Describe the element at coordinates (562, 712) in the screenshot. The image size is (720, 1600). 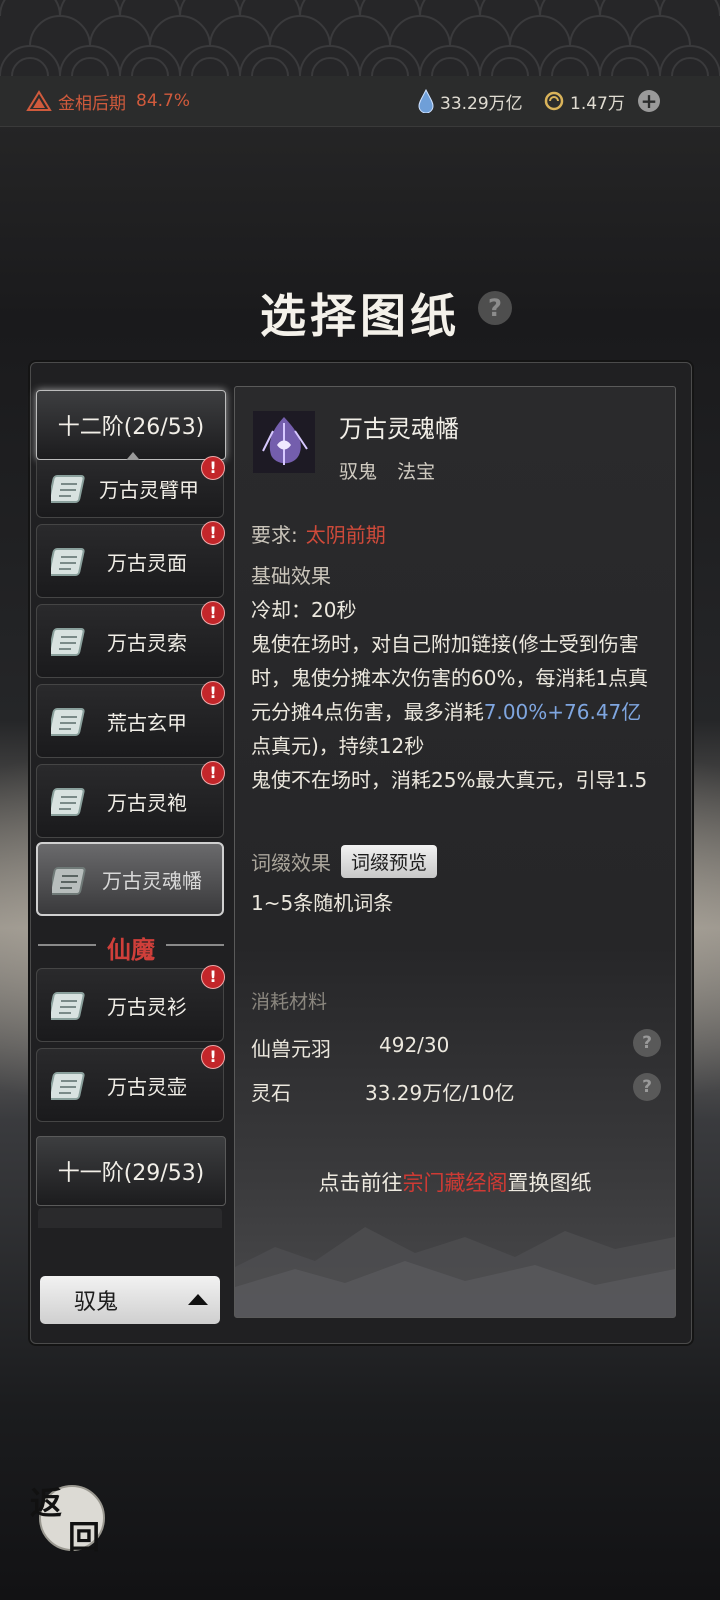
I see `effect-1b-value: 7.00%+76.47亿` at that location.